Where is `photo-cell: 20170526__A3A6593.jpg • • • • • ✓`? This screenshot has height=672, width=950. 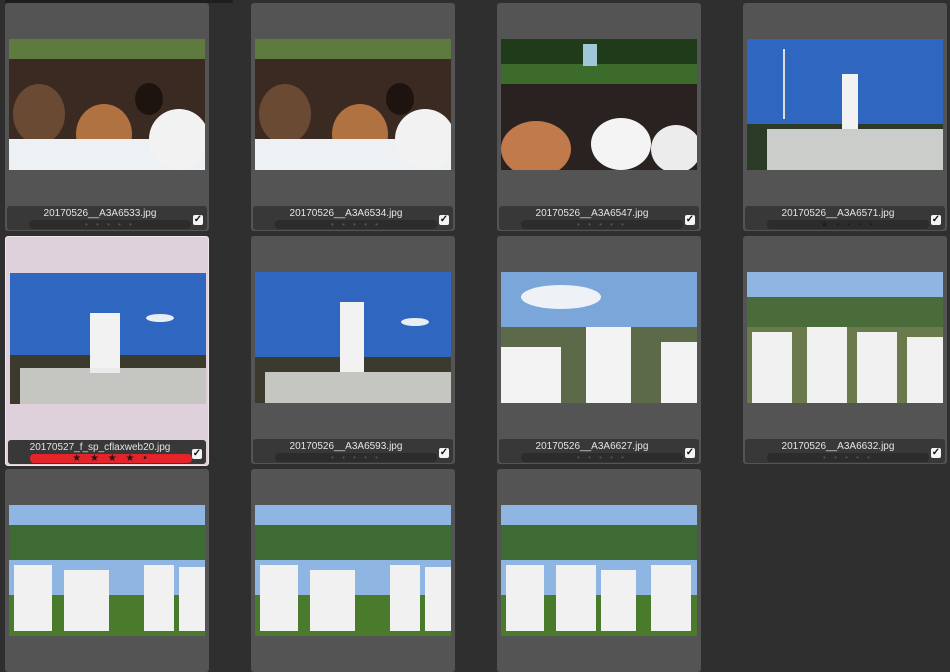
photo-cell: 20170526__A3A6593.jpg • • • • • ✓ is located at coordinates (353, 350).